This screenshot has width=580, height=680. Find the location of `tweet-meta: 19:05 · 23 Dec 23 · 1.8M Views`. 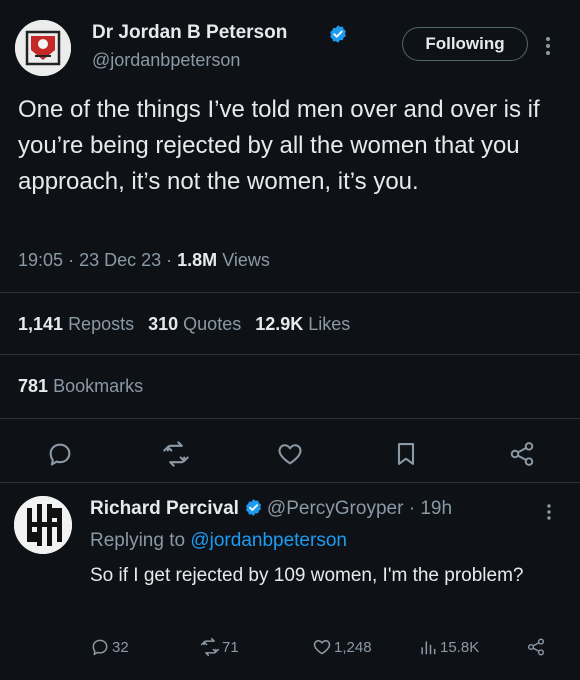

tweet-meta: 19:05 · 23 Dec 23 · 1.8M Views is located at coordinates (144, 260).